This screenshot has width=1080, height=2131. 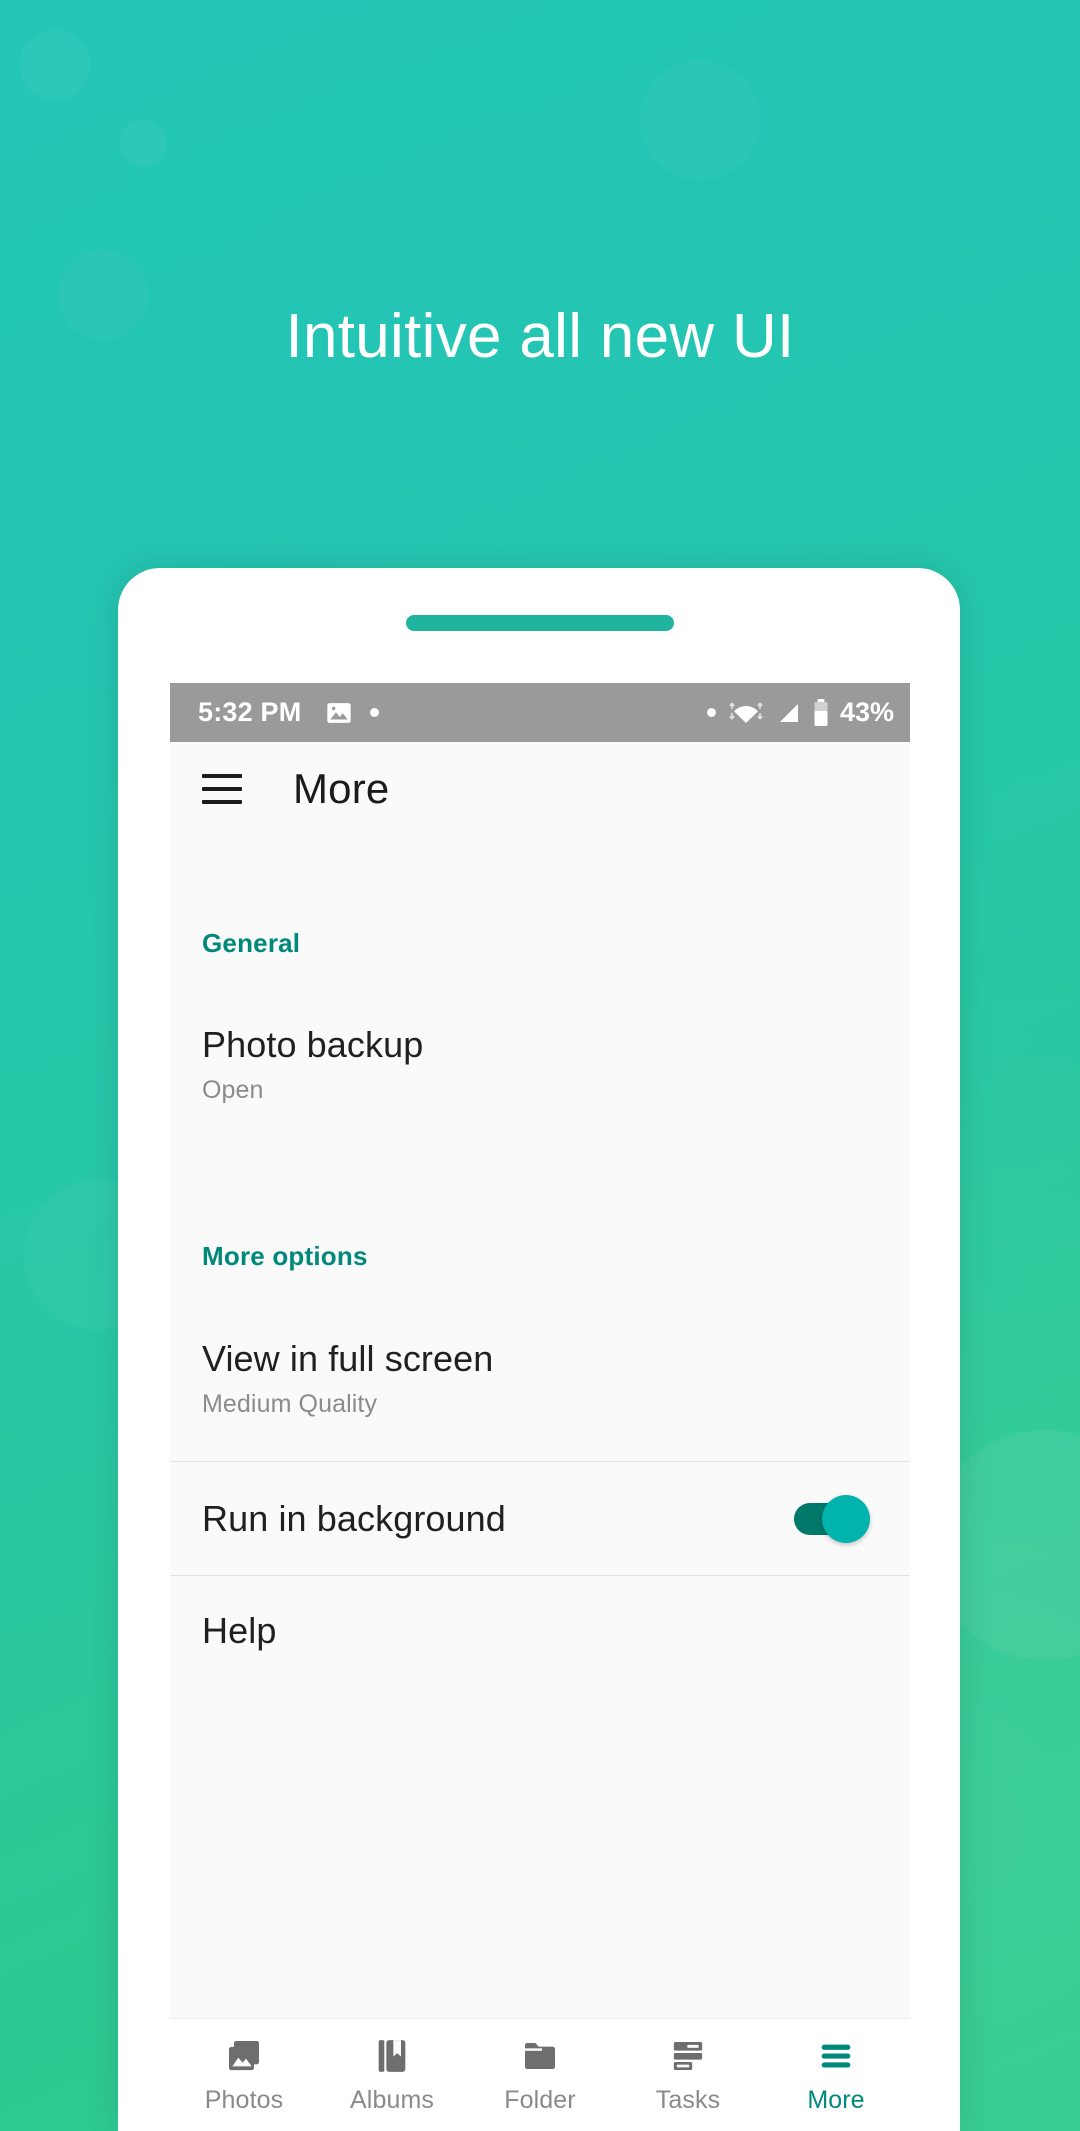 What do you see at coordinates (836, 2056) in the screenshot?
I see `more-icon` at bounding box center [836, 2056].